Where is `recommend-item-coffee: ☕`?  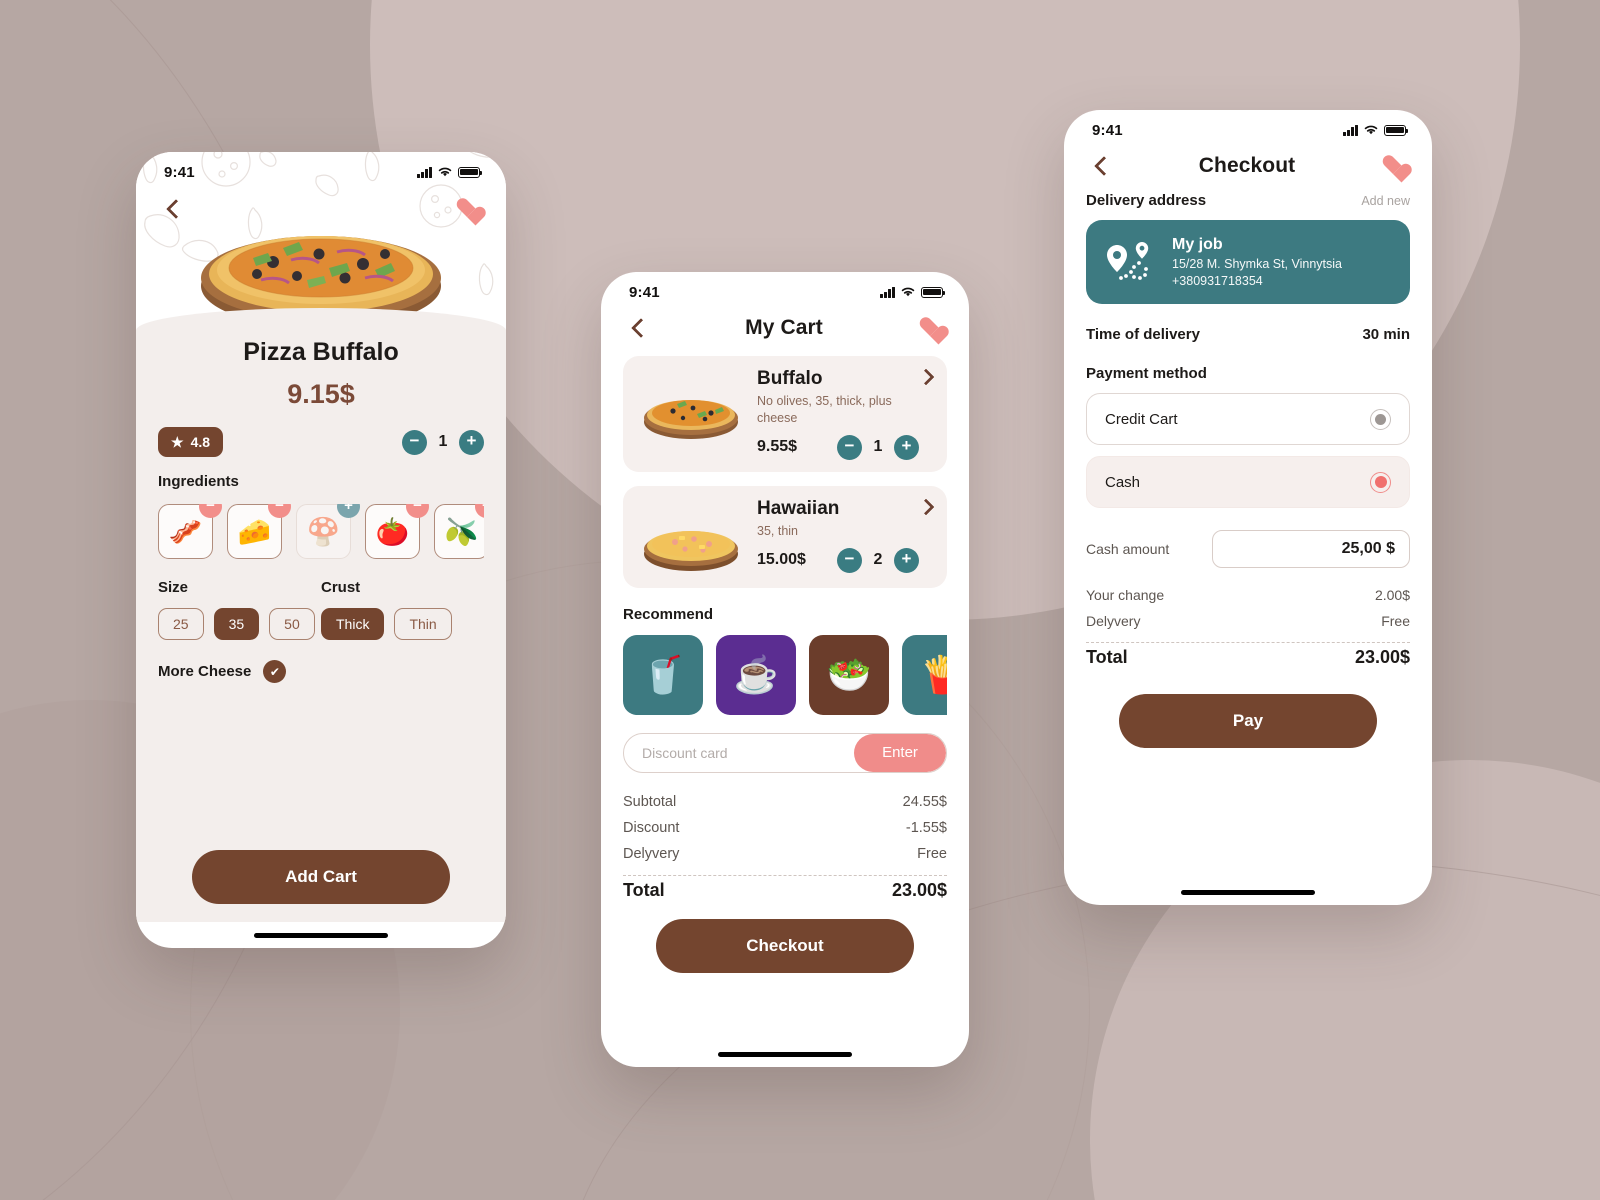
recommend-item-coffee: ☕ is located at coordinates (756, 674).